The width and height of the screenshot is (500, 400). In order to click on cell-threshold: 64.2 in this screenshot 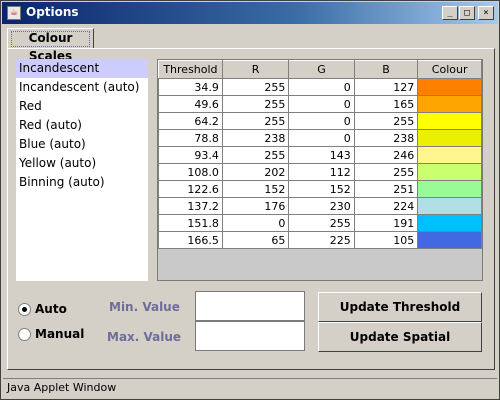, I will do `click(190, 121)`.